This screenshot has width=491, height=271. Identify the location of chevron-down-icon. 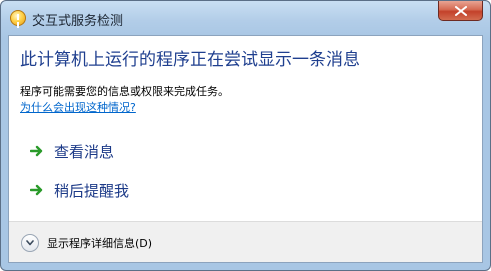
(30, 243).